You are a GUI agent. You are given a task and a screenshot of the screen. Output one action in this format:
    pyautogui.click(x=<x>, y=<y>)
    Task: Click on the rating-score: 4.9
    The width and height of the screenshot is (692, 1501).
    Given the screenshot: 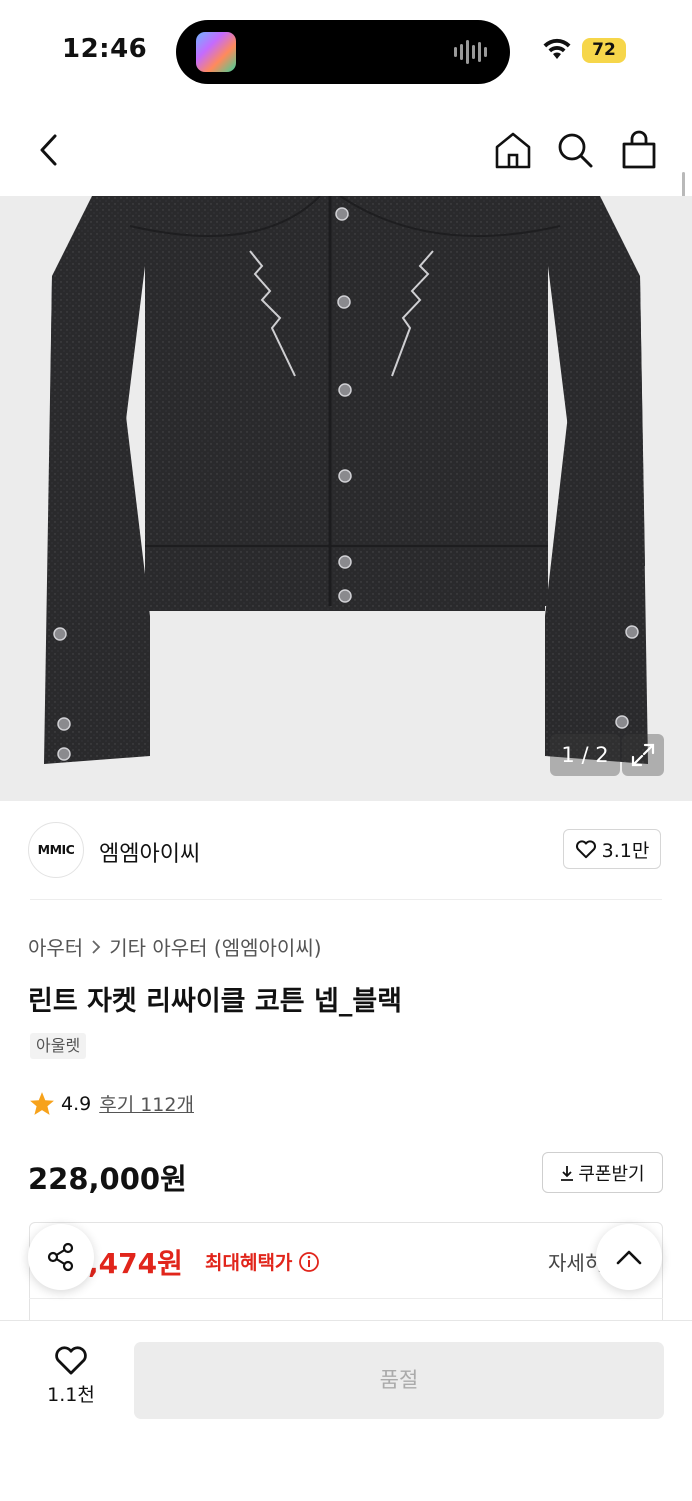 What is the action you would take?
    pyautogui.click(x=76, y=1103)
    